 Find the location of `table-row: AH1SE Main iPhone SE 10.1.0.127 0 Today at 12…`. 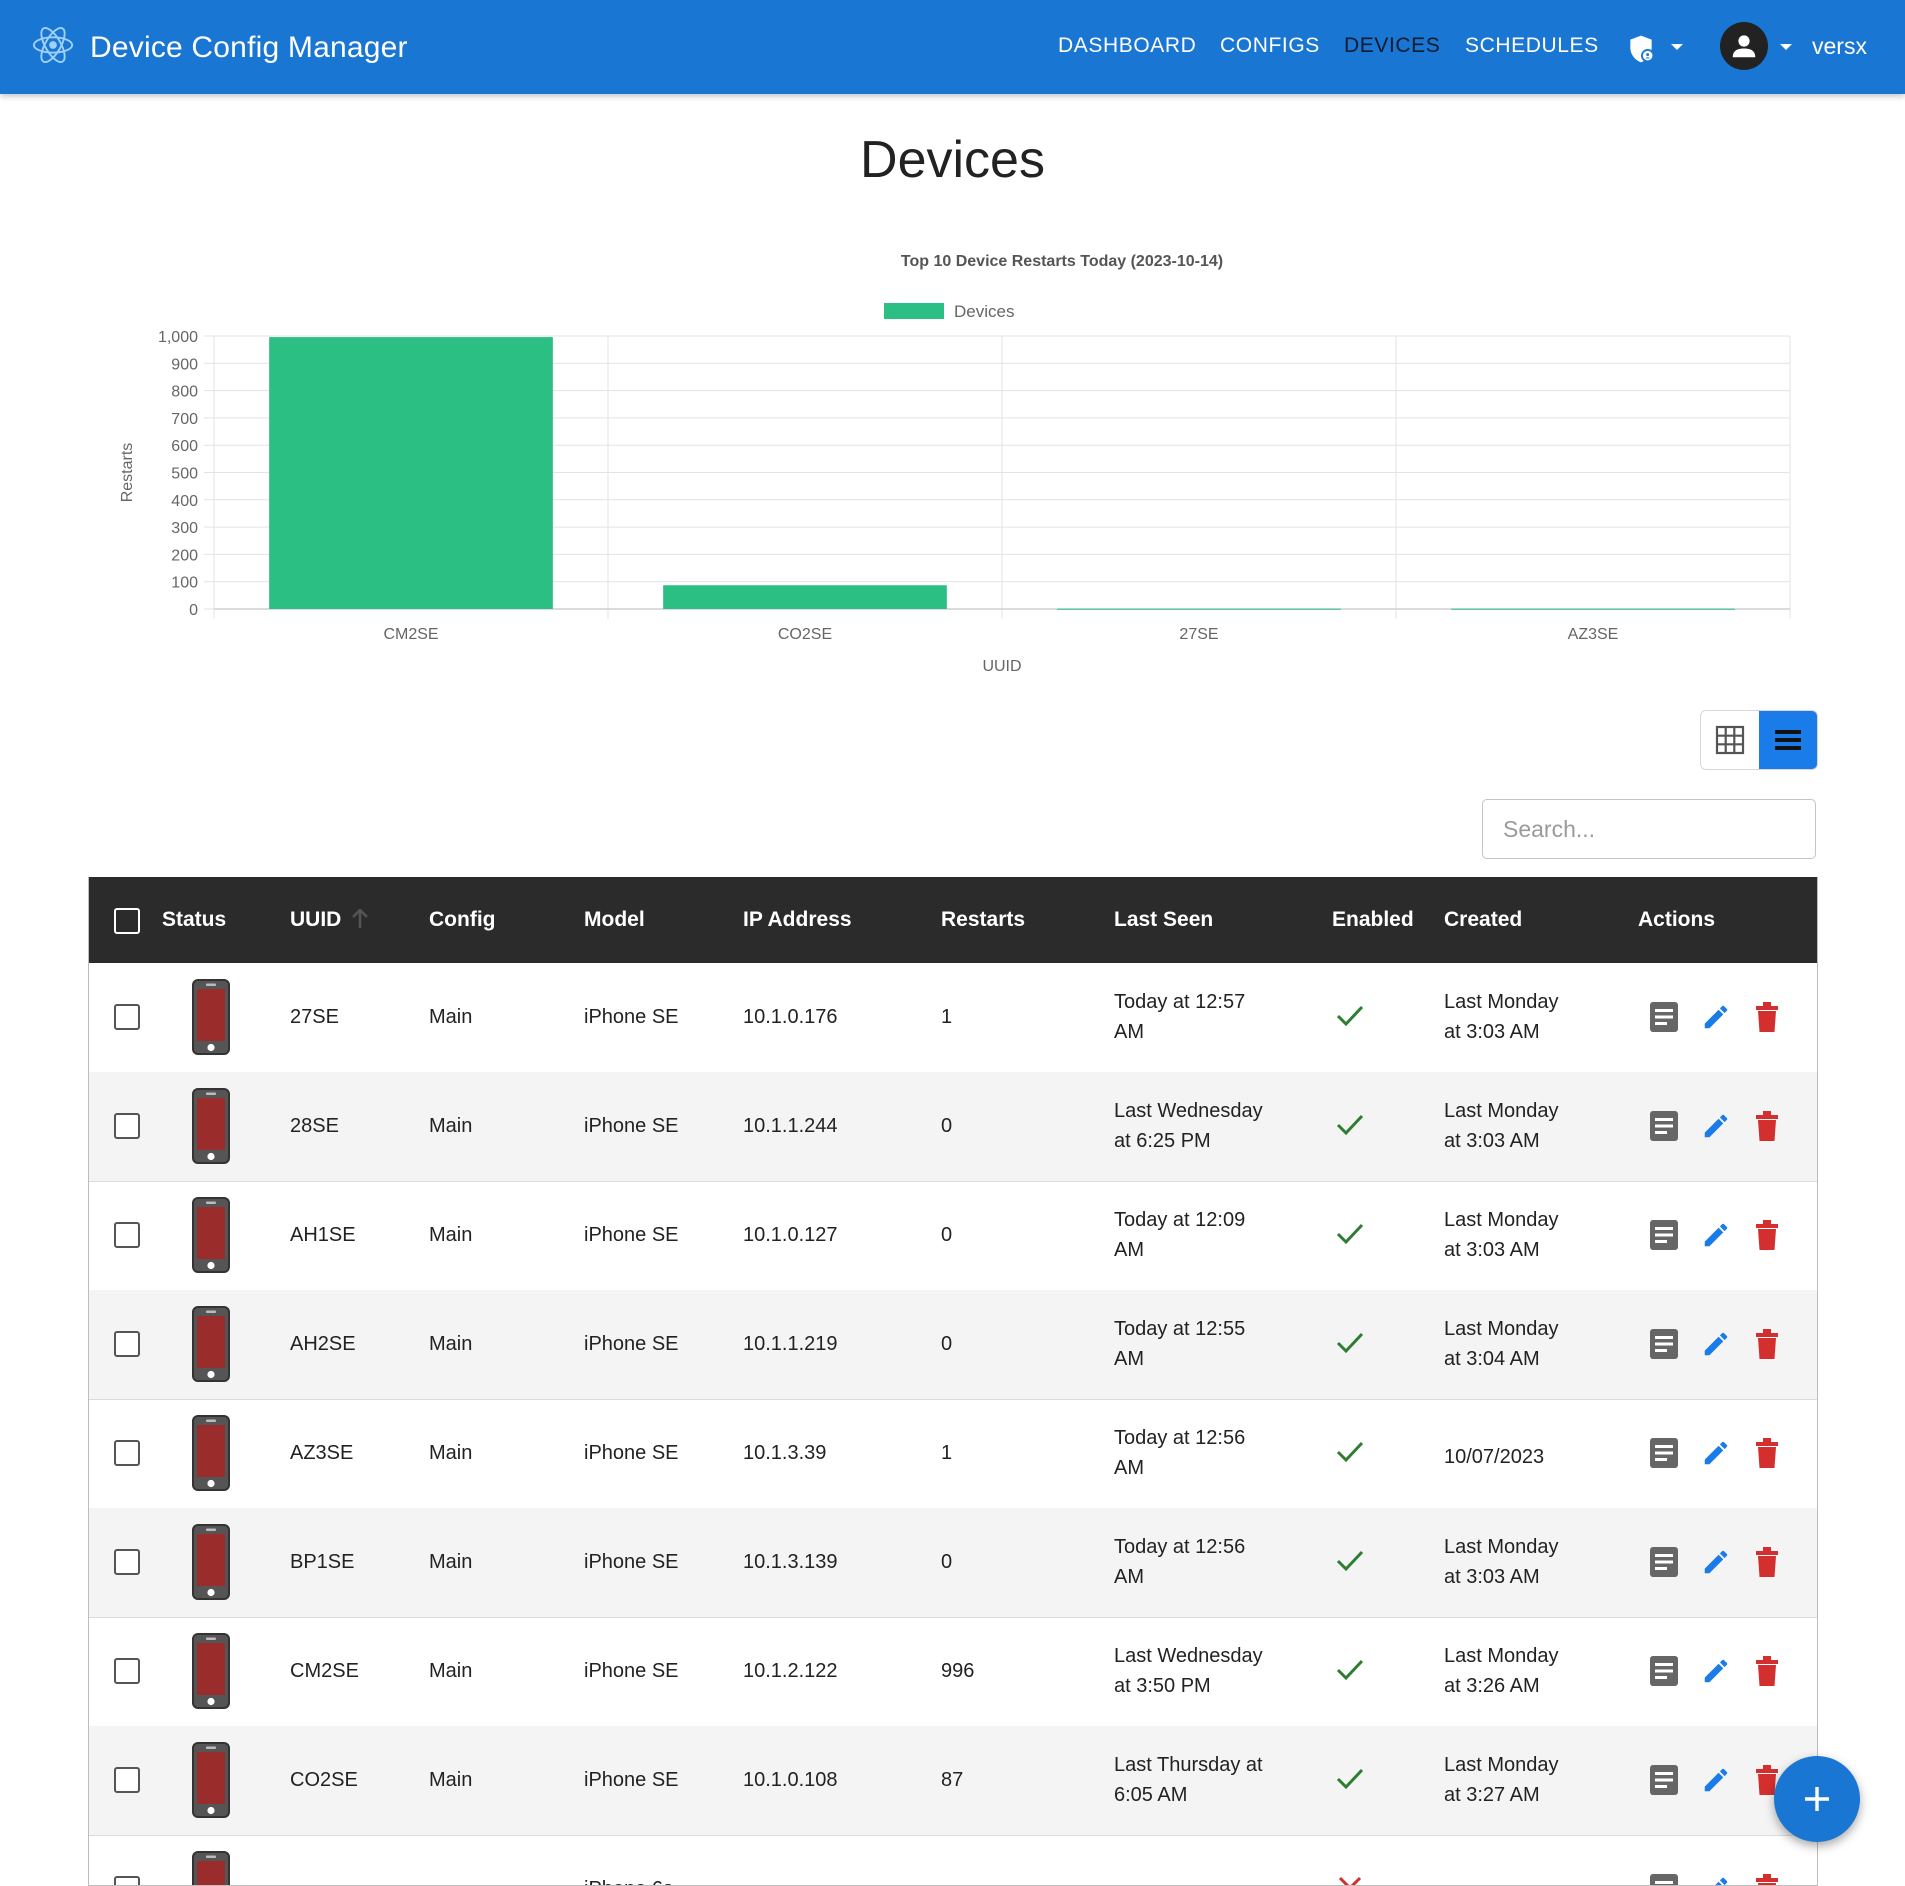

table-row: AH1SE Main iPhone SE 10.1.0.127 0 Today at 12… is located at coordinates (953, 1236).